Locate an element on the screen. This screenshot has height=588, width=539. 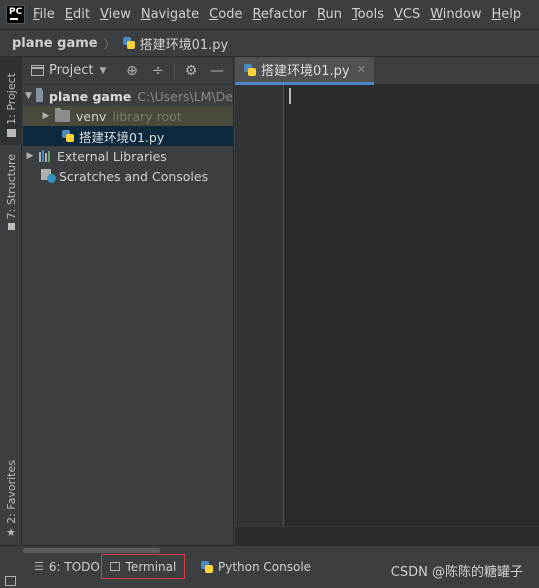
menu-file: File is located at coordinates (44, 14).